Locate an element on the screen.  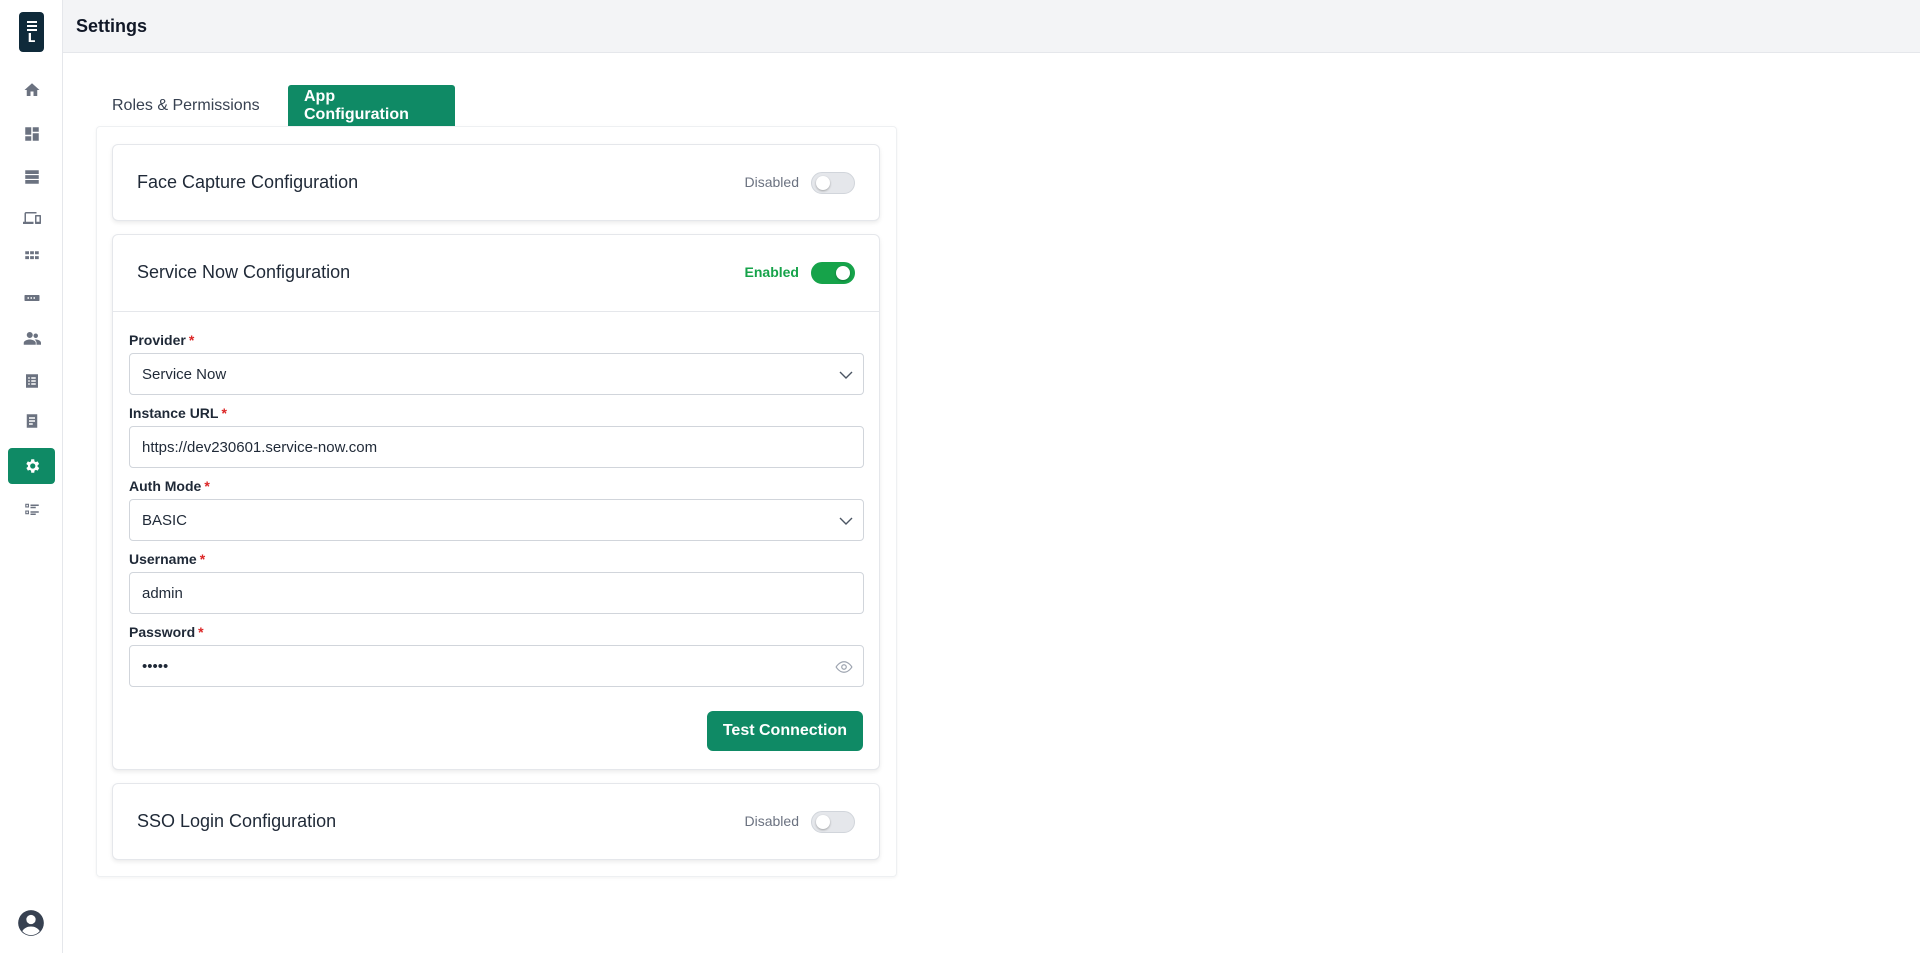
eye-icon is located at coordinates (844, 667).